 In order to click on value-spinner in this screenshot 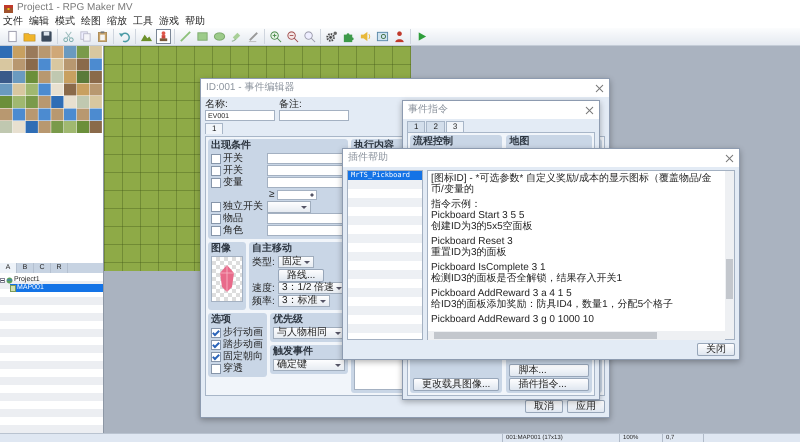, I will do `click(296, 195)`.